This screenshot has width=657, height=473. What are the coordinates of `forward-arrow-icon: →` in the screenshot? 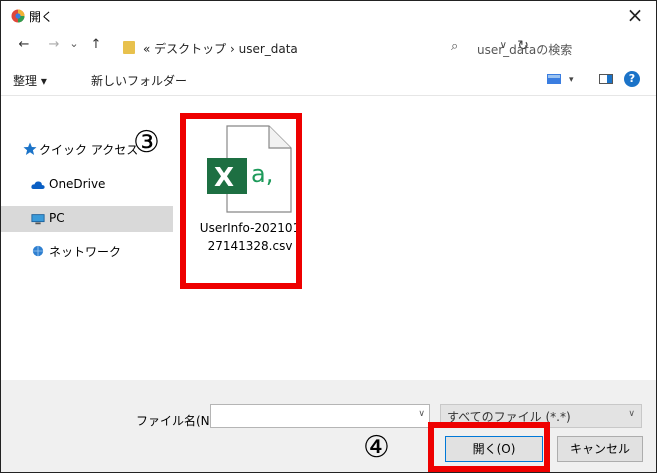 It's located at (54, 44).